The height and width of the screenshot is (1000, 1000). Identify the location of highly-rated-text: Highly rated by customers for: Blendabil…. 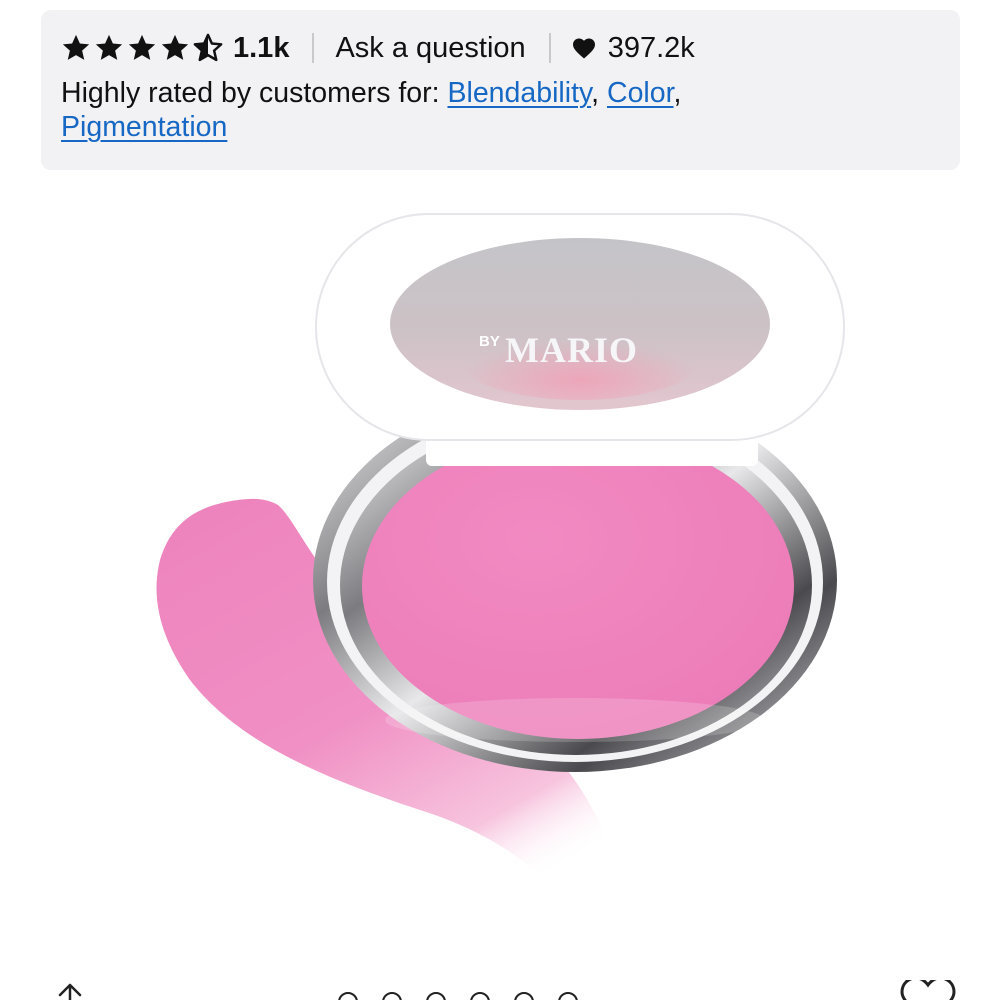
(371, 110).